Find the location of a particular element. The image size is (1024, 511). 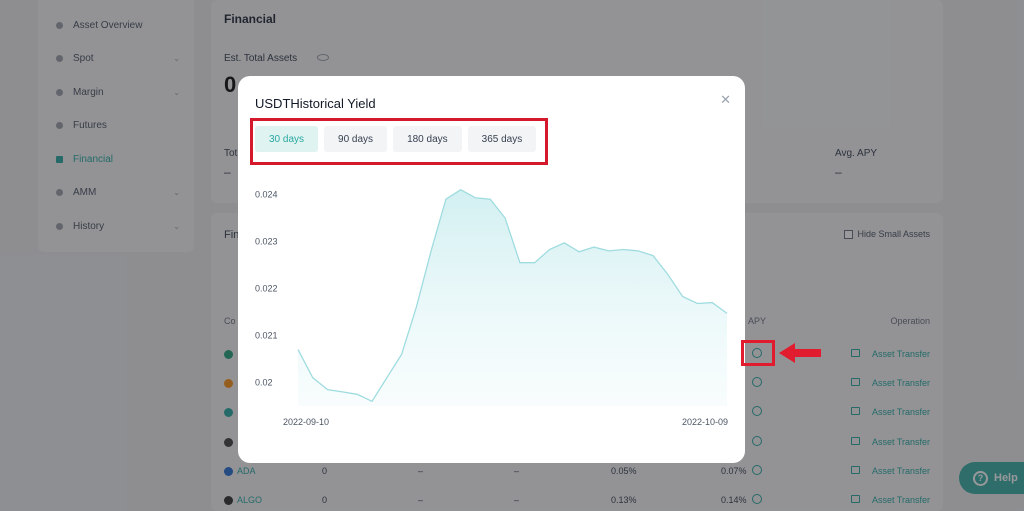

y-tick-label: 0.021 is located at coordinates (266, 336).